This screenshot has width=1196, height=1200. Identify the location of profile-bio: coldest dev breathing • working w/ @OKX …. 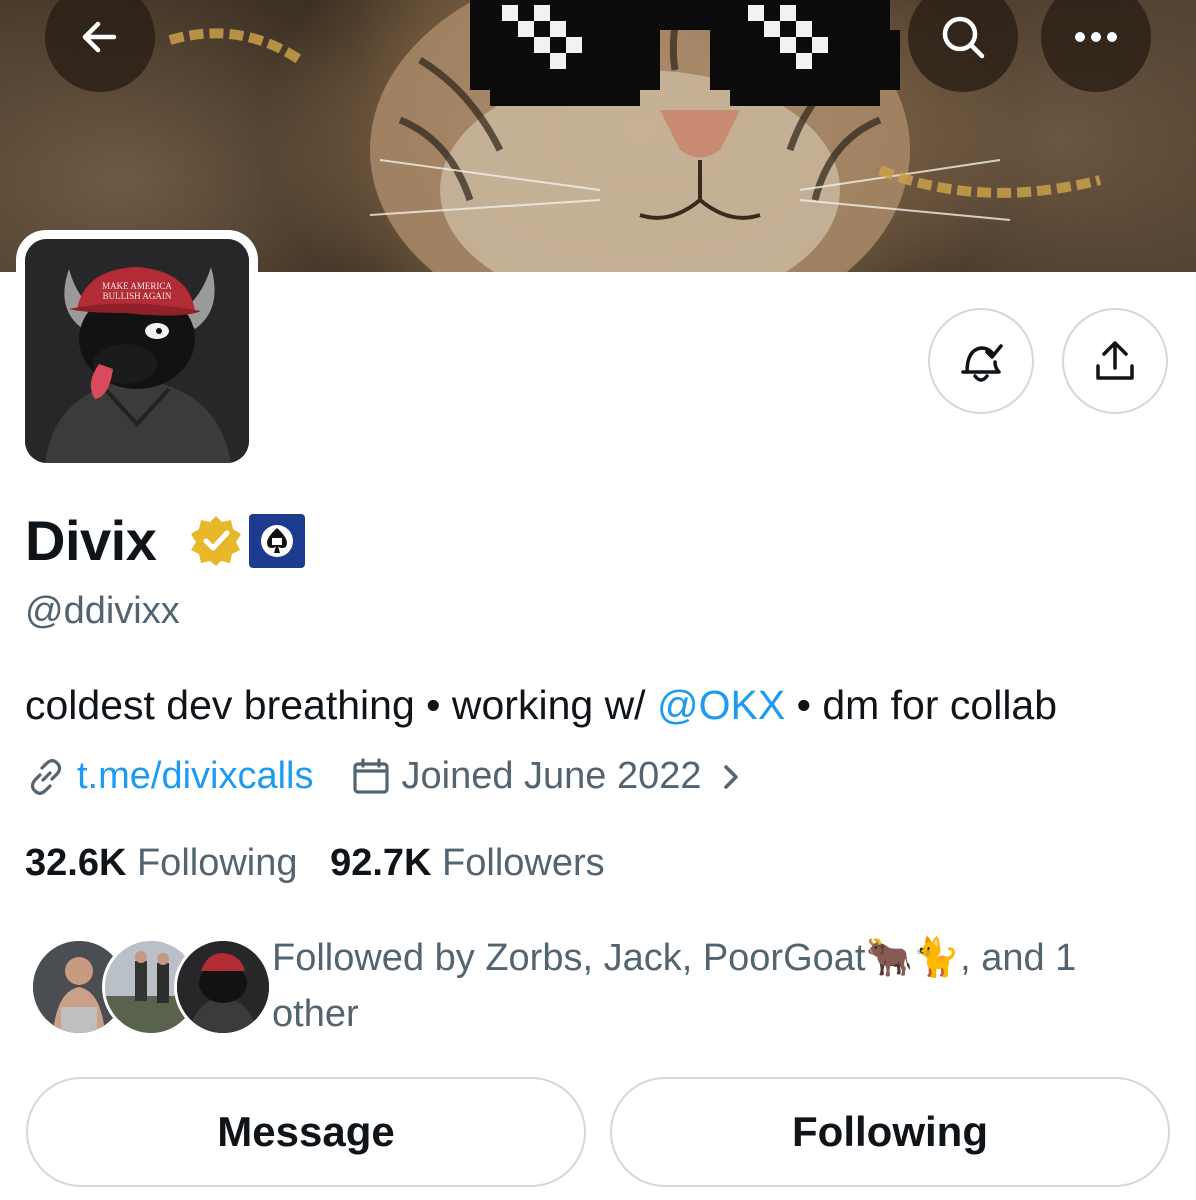
(541, 705).